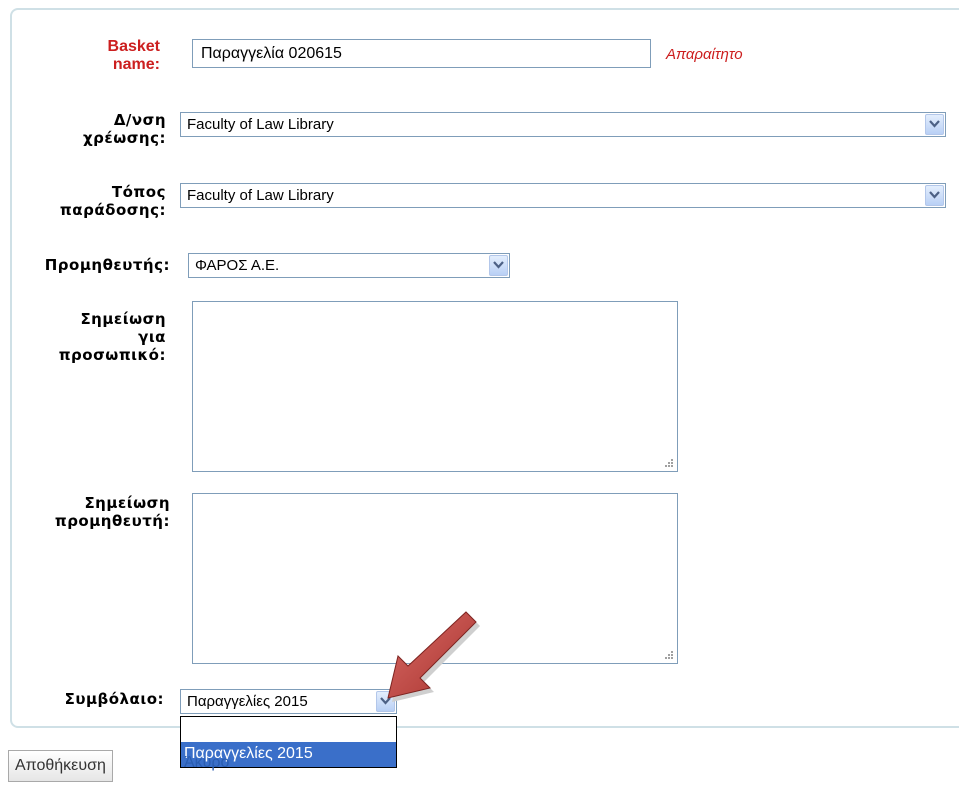 The width and height of the screenshot is (959, 787). Describe the element at coordinates (421, 53) in the screenshot. I see `basket-name-input: Παραγγελία 020615` at that location.